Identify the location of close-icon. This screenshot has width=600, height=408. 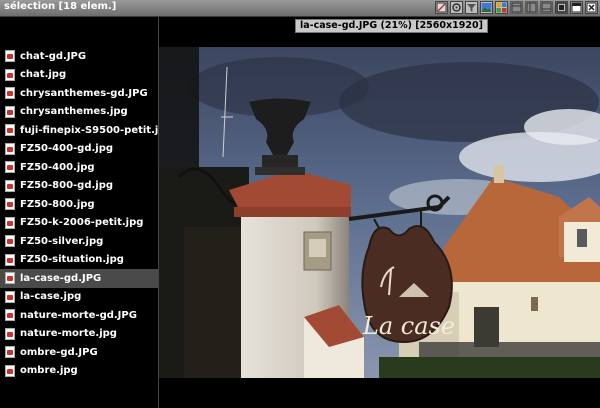
(591, 7).